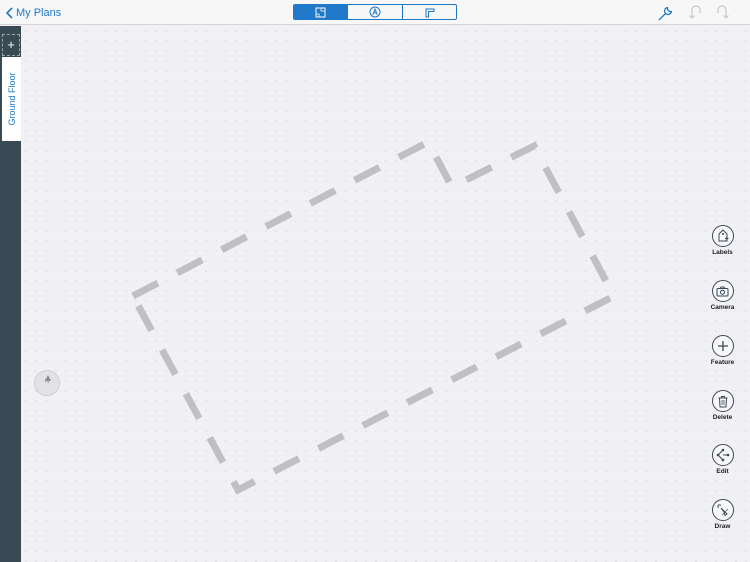 Image resolution: width=750 pixels, height=562 pixels. I want to click on edit-nodes-icon, so click(722, 455).